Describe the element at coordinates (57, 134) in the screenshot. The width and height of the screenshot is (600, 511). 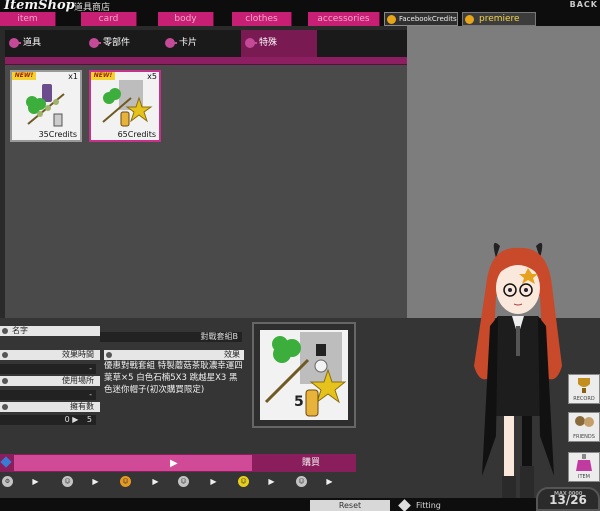
I see `item-price: 35Credits` at that location.